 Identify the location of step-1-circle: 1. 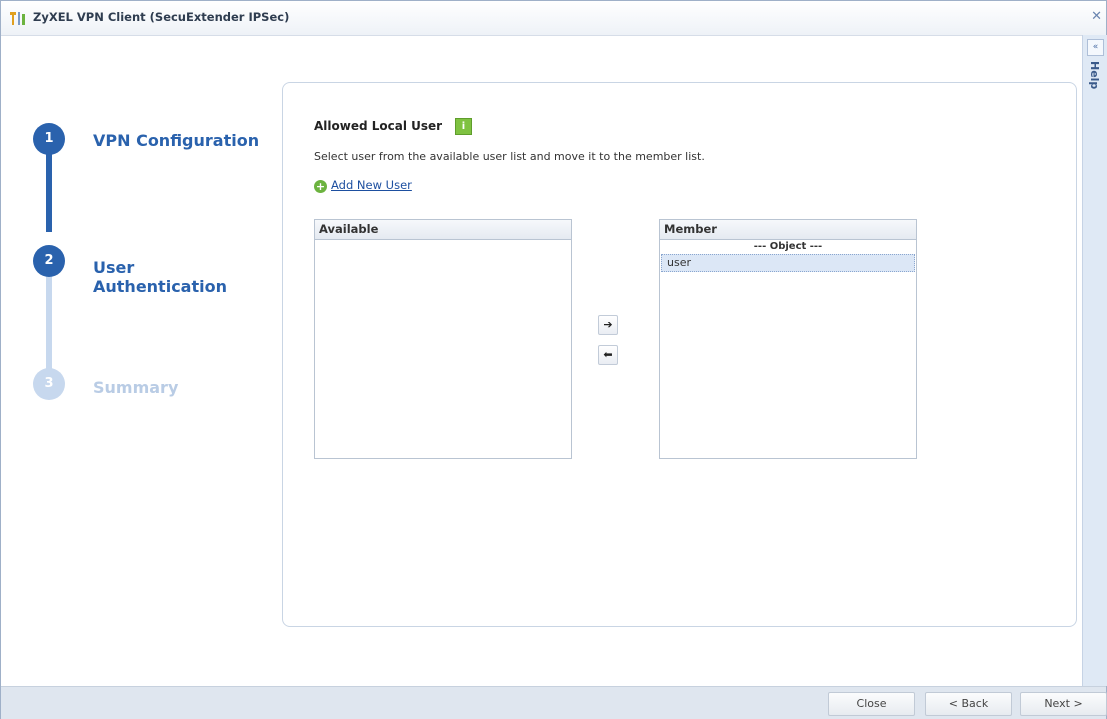
(49, 139).